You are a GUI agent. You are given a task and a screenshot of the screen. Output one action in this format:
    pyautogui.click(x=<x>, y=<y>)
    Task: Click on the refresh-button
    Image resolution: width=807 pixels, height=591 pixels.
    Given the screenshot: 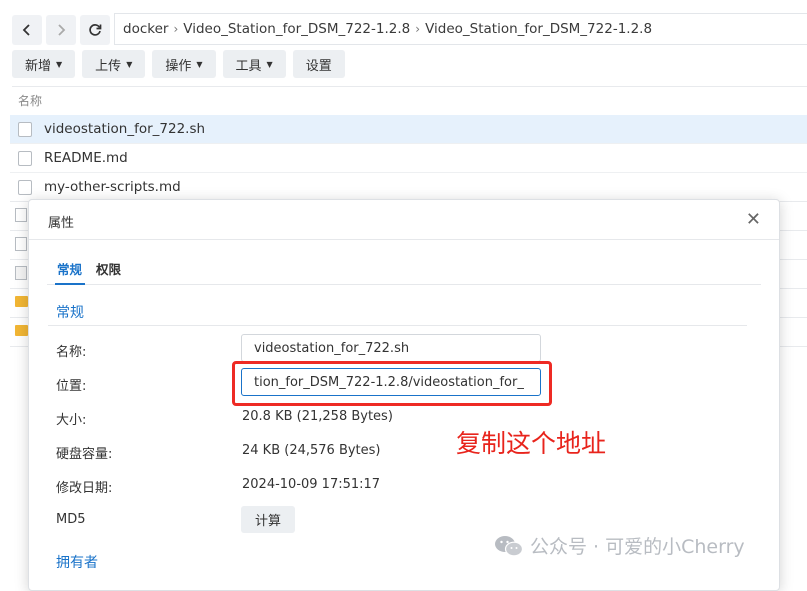 What is the action you would take?
    pyautogui.click(x=95, y=30)
    